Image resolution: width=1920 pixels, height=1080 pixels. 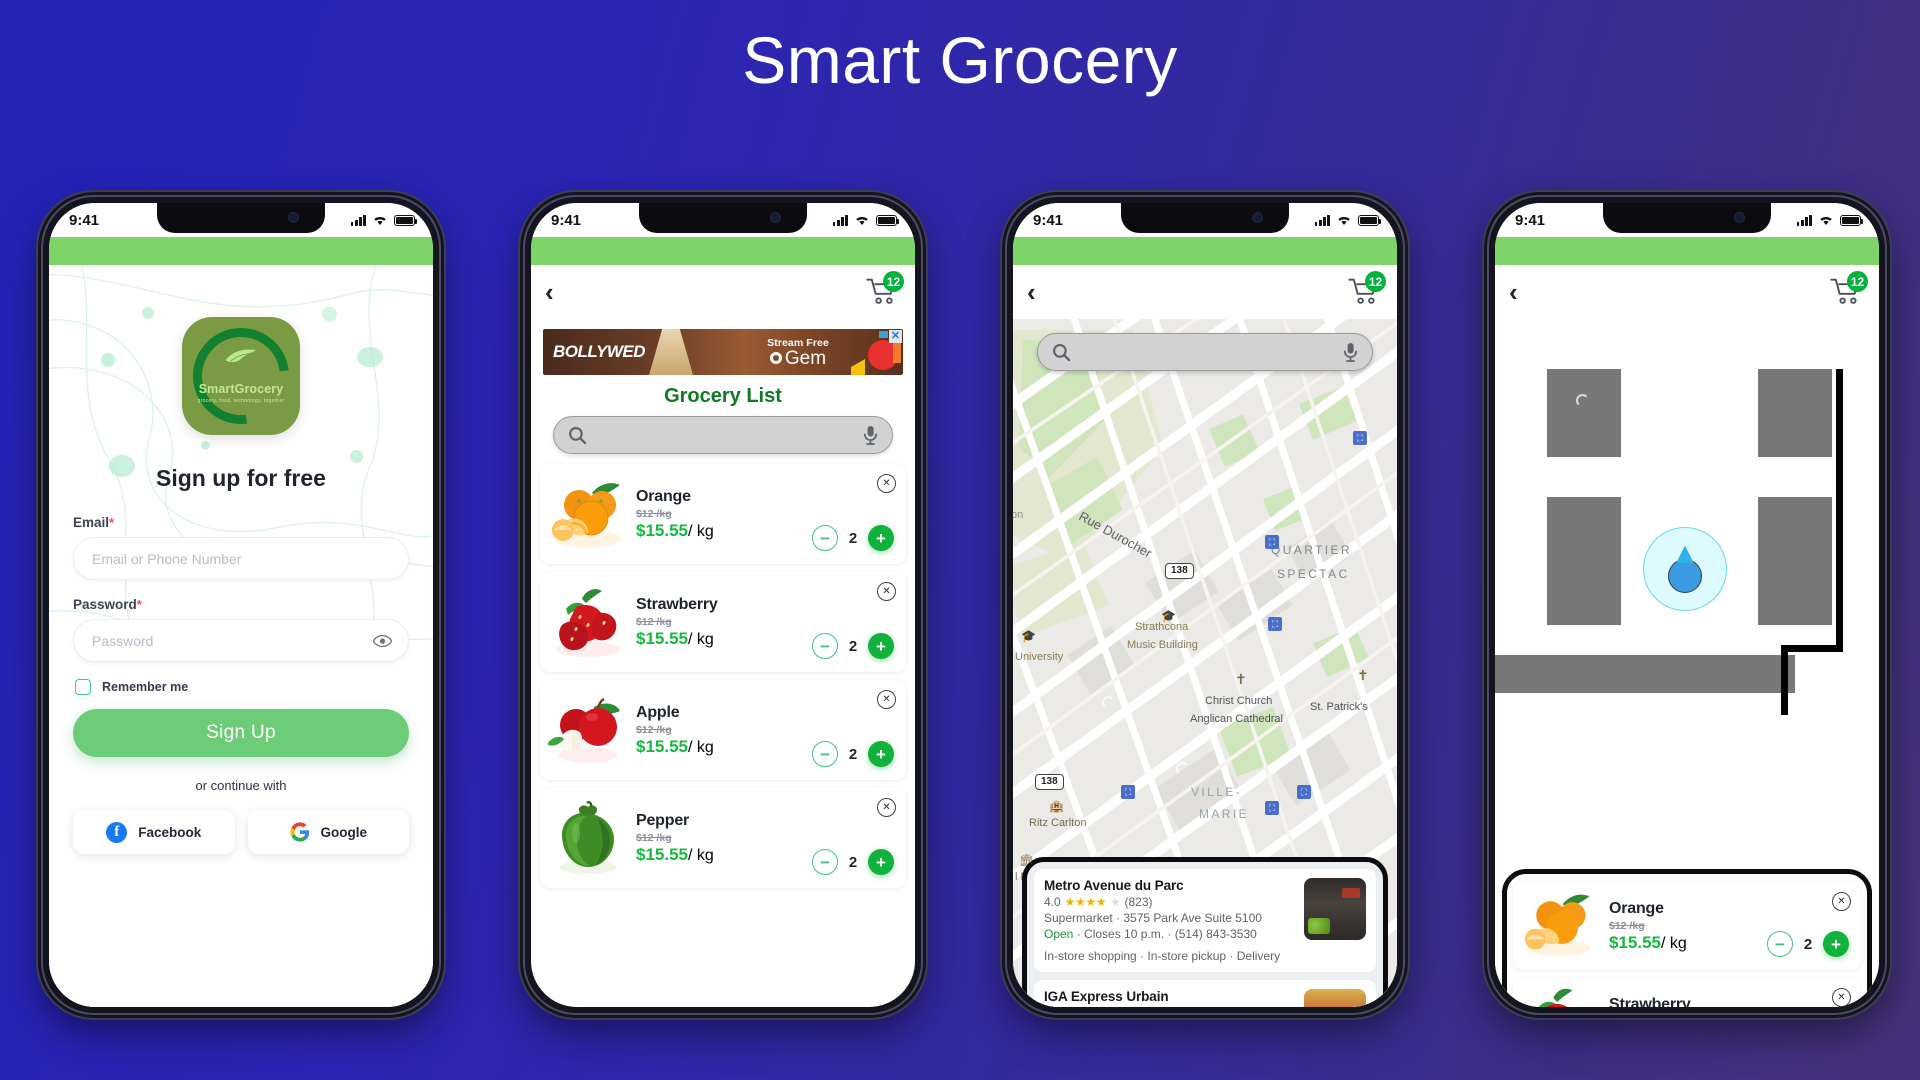 I want to click on region-label: QUARTIER, so click(x=1311, y=550).